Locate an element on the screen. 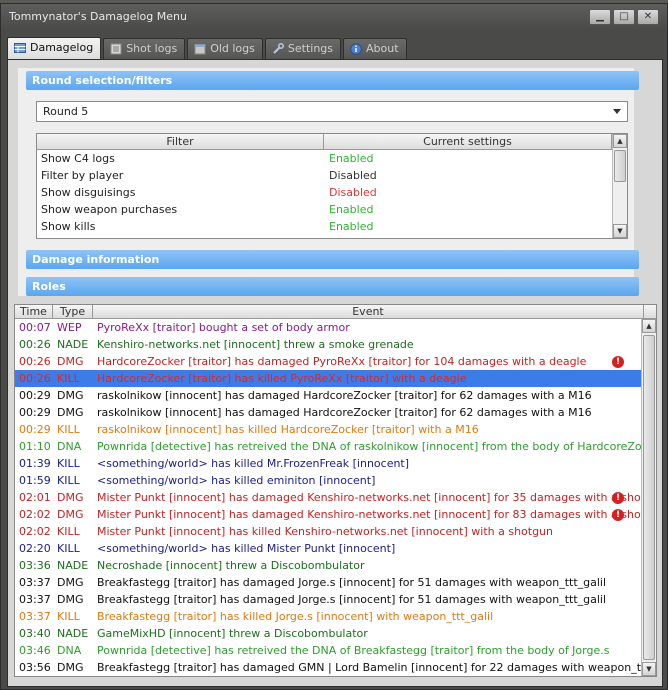 This screenshot has height=690, width=668. tab-about: About is located at coordinates (375, 48).